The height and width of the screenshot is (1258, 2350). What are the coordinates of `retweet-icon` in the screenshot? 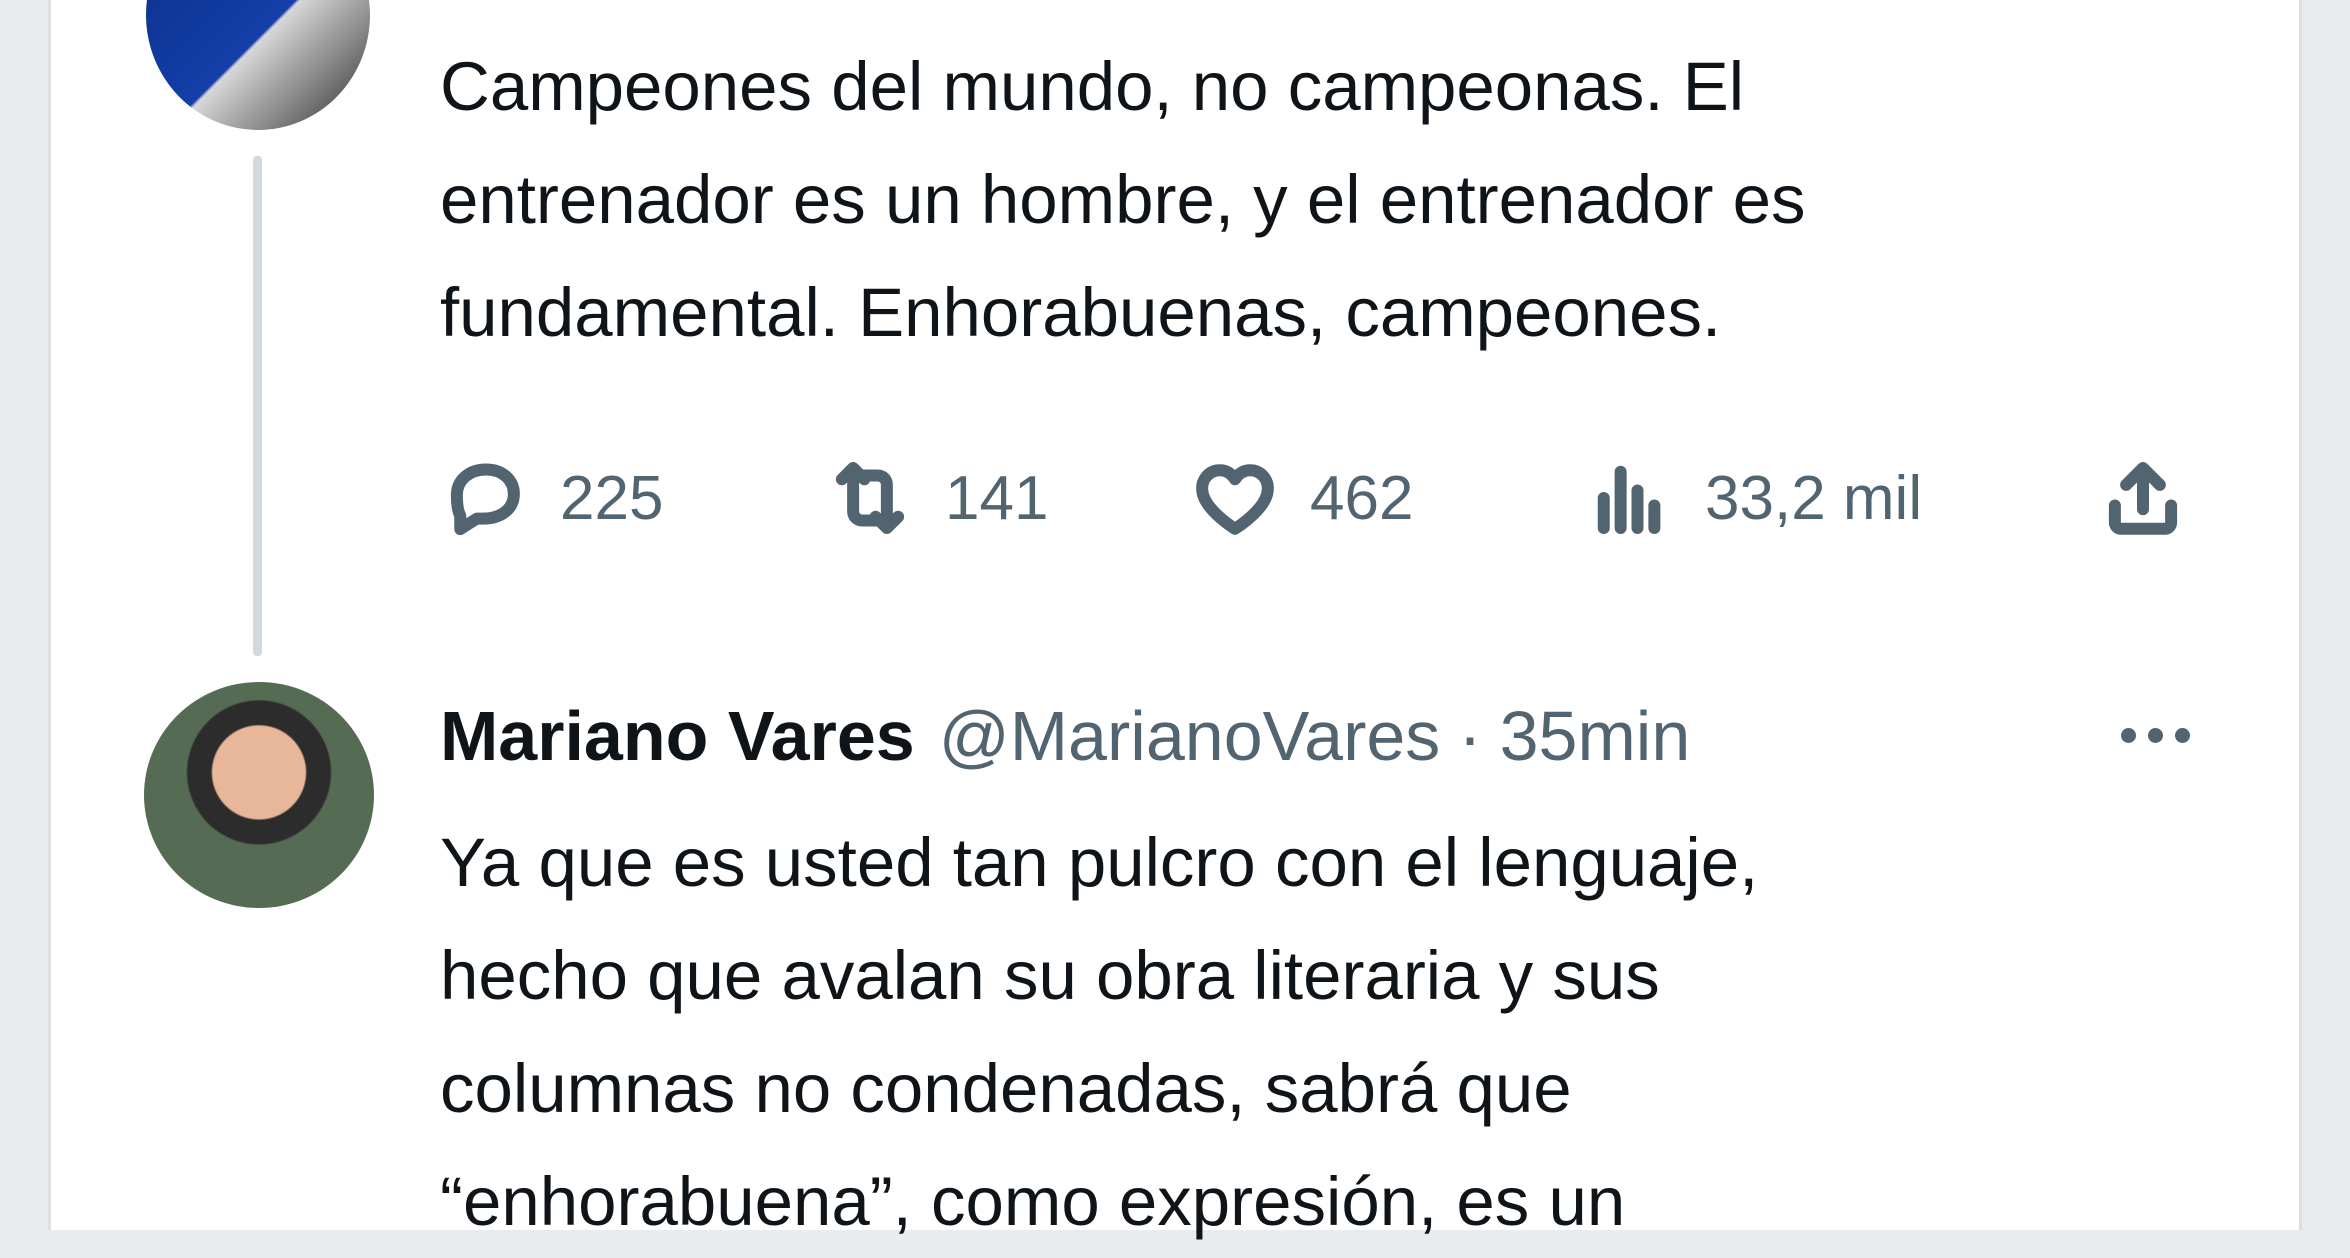 It's located at (870, 498).